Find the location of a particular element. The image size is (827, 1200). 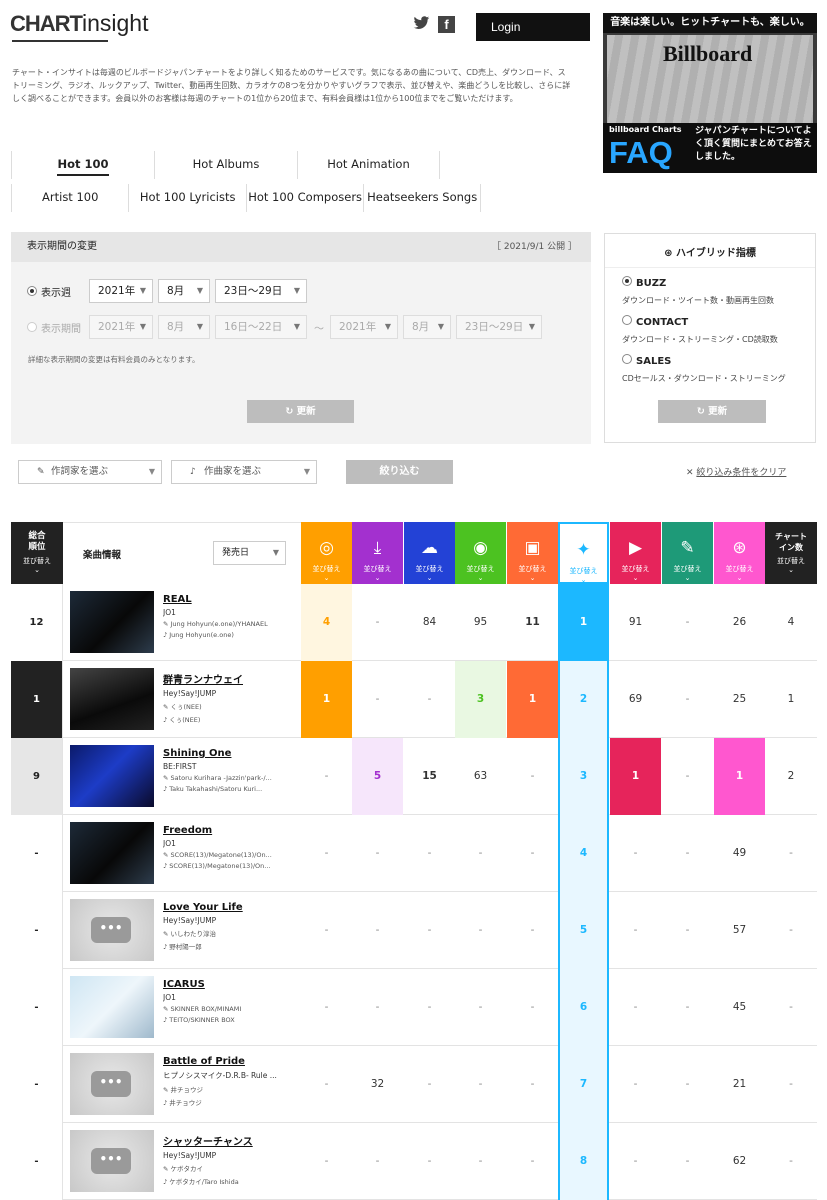

hybrid-option-sales: SALES is located at coordinates (646, 360).